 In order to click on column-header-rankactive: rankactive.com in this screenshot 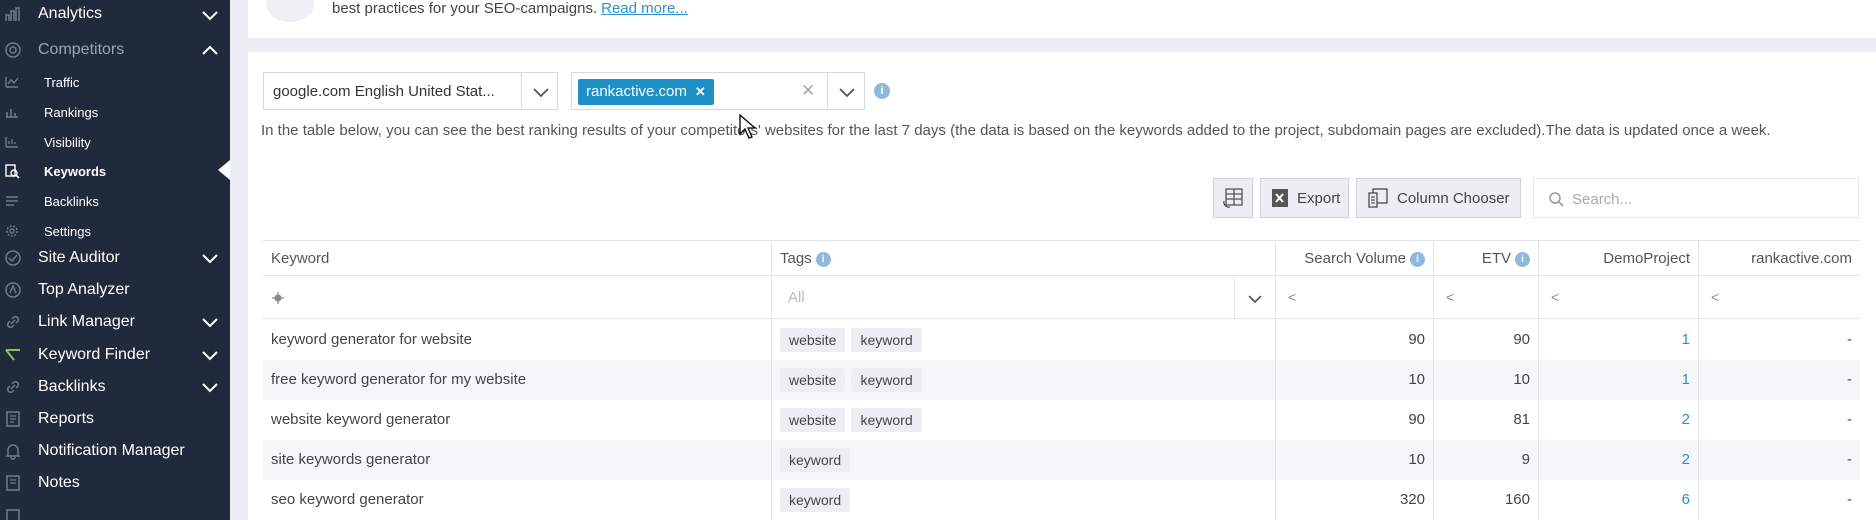, I will do `click(1779, 259)`.